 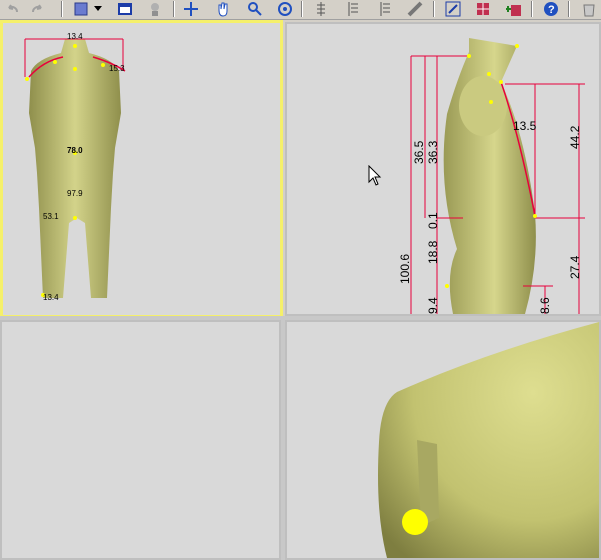 I want to click on grid-icon, so click(x=483, y=9).